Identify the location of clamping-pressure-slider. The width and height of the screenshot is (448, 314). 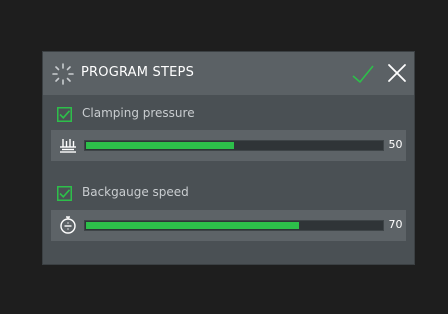
(234, 145).